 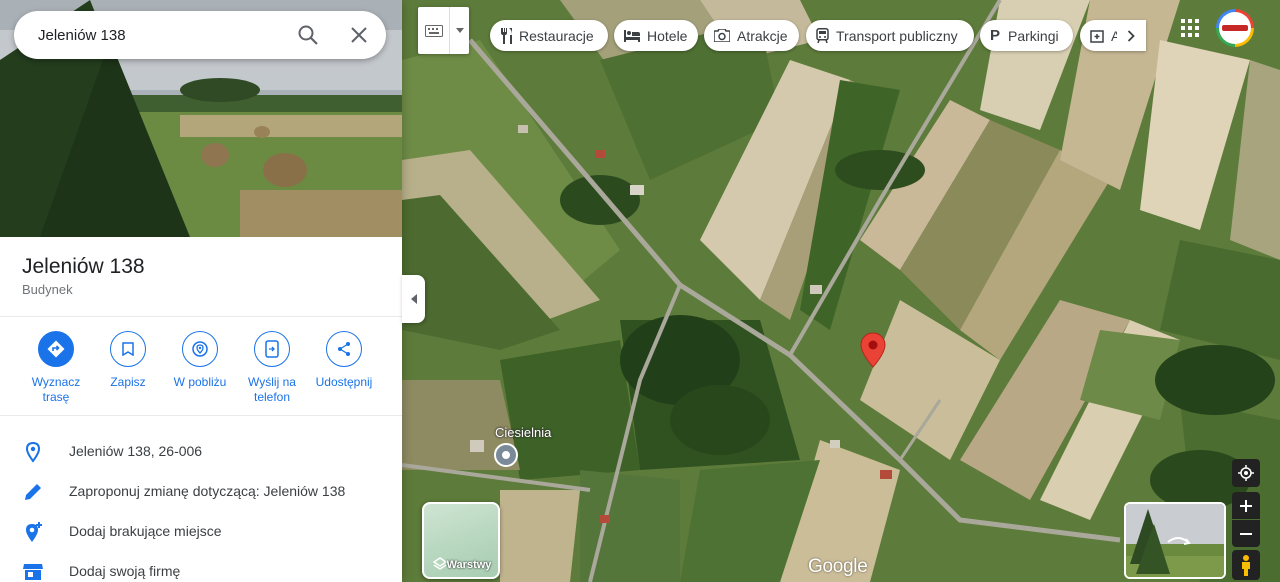 I want to click on parking-icon: P, so click(x=995, y=35).